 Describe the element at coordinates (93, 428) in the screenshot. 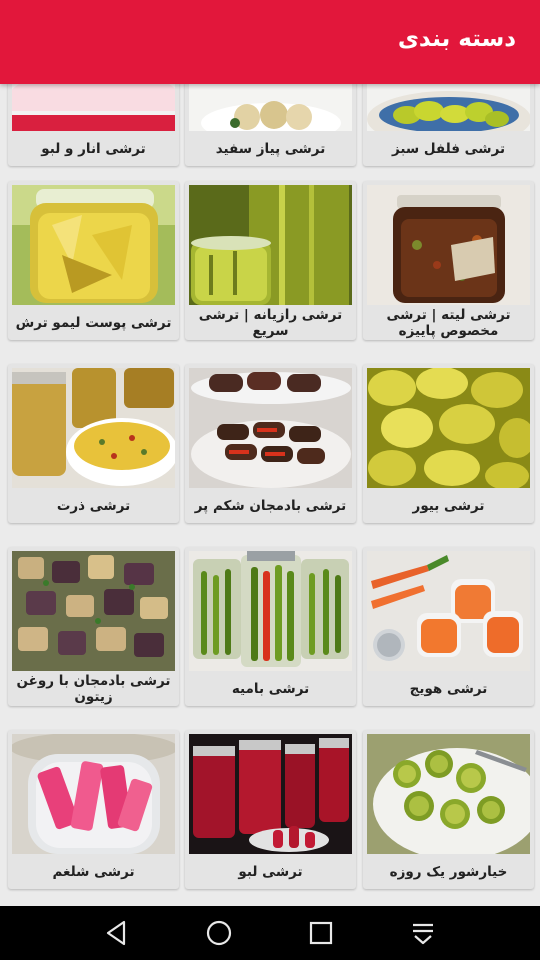

I see `corn-pickle-image` at that location.